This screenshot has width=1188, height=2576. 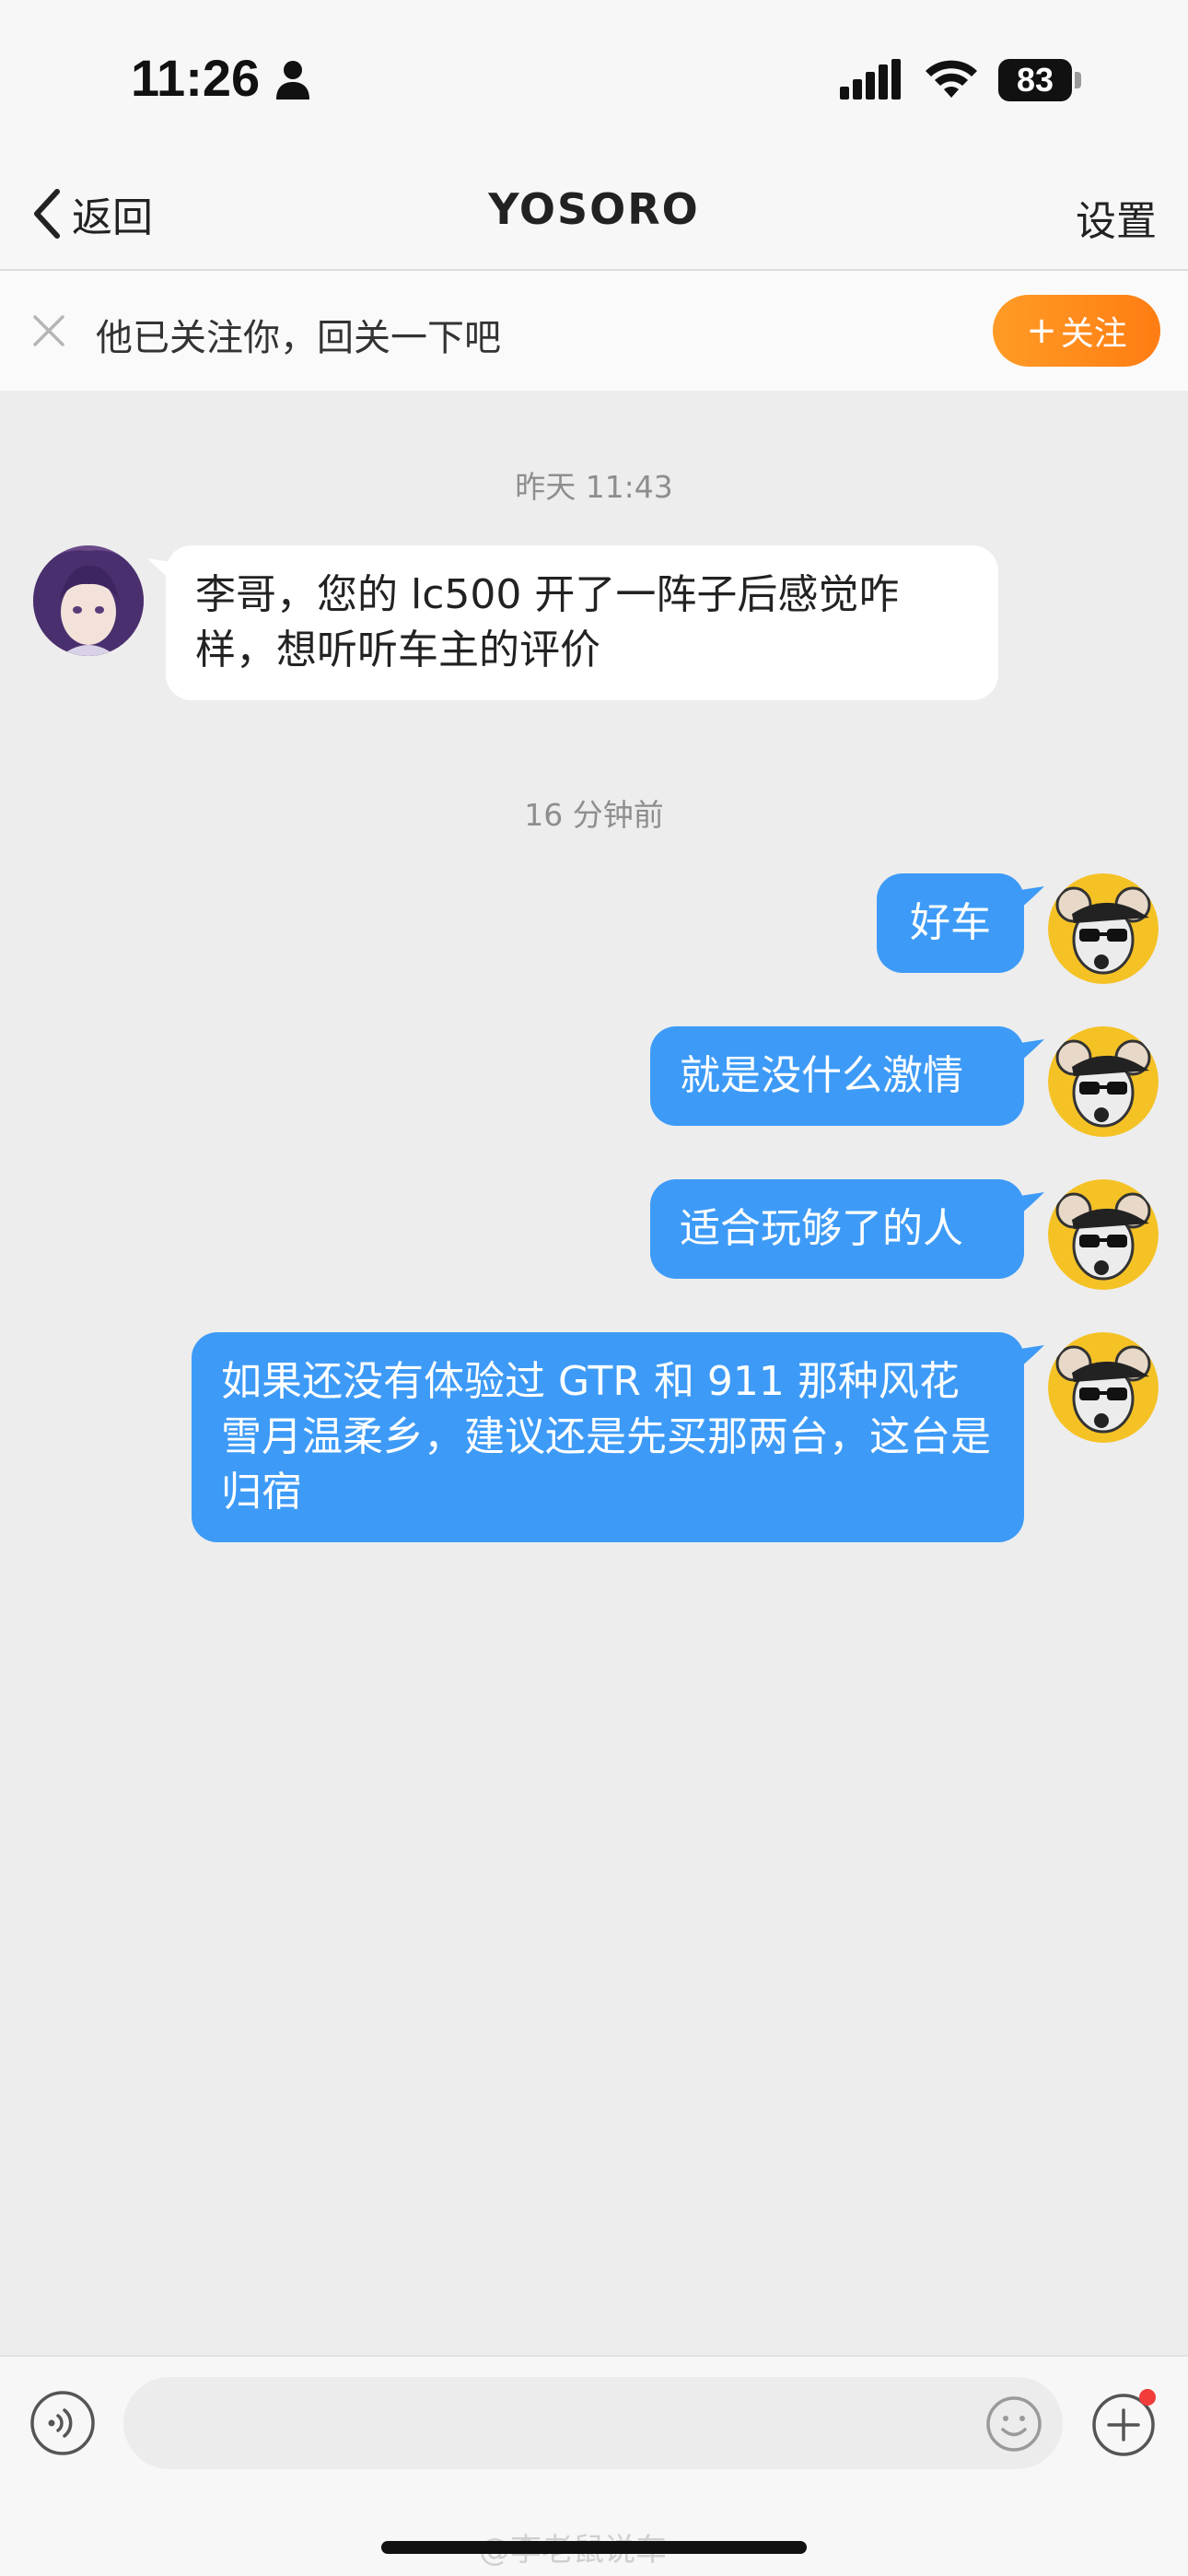 What do you see at coordinates (594, 487) in the screenshot?
I see `message-timestamp: 昨天 11:43` at bounding box center [594, 487].